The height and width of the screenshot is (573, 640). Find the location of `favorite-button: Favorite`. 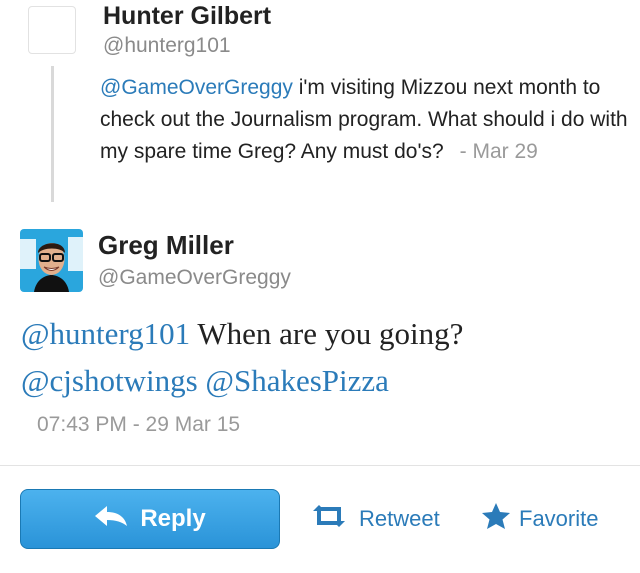

favorite-button: Favorite is located at coordinates (539, 519).